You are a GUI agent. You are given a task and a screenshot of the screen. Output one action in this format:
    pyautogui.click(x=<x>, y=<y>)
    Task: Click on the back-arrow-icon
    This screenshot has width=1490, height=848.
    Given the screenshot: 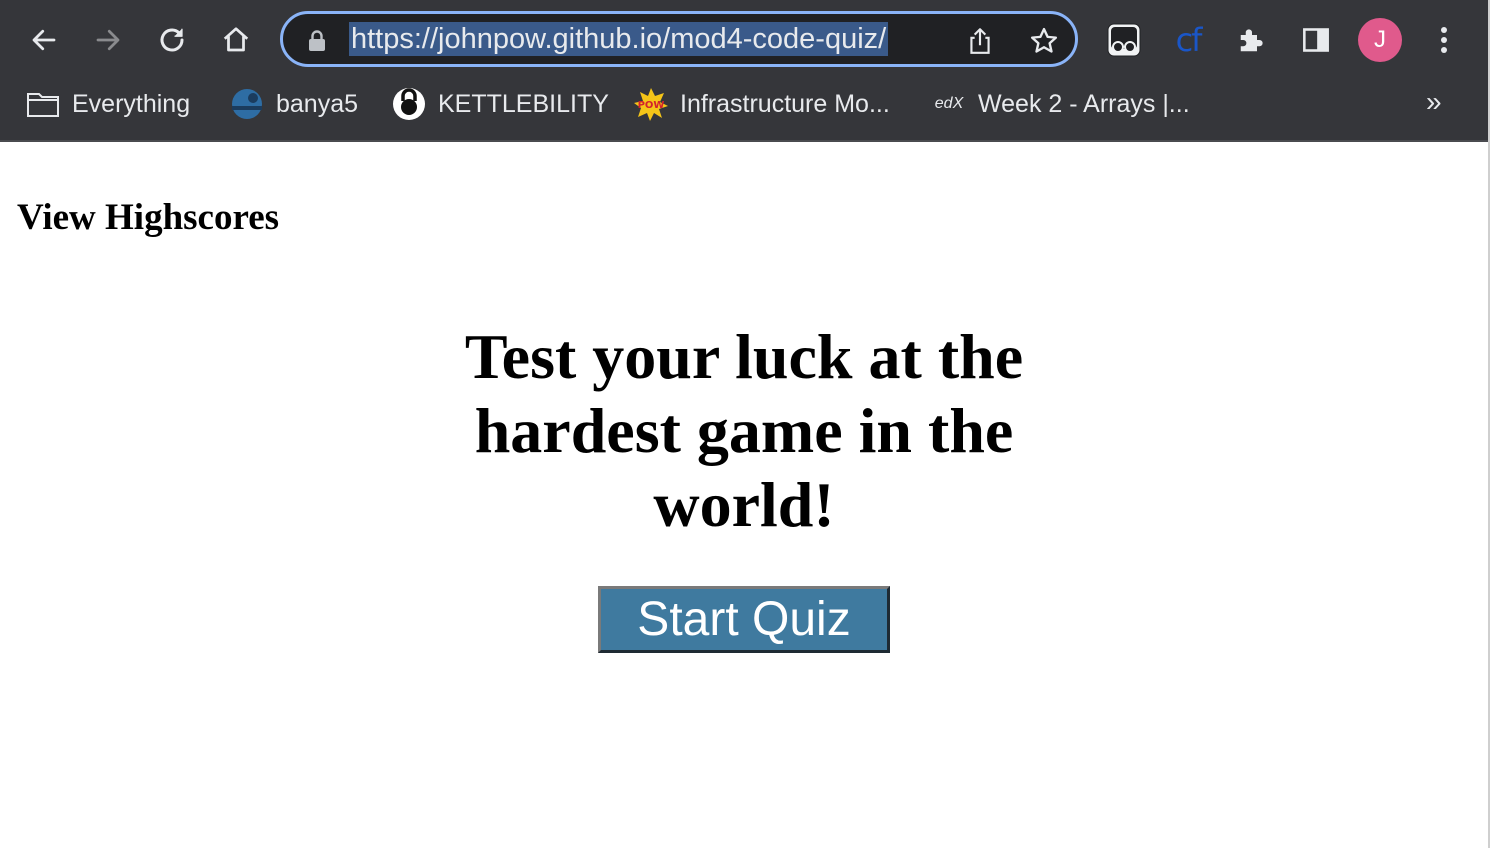 What is the action you would take?
    pyautogui.click(x=44, y=40)
    